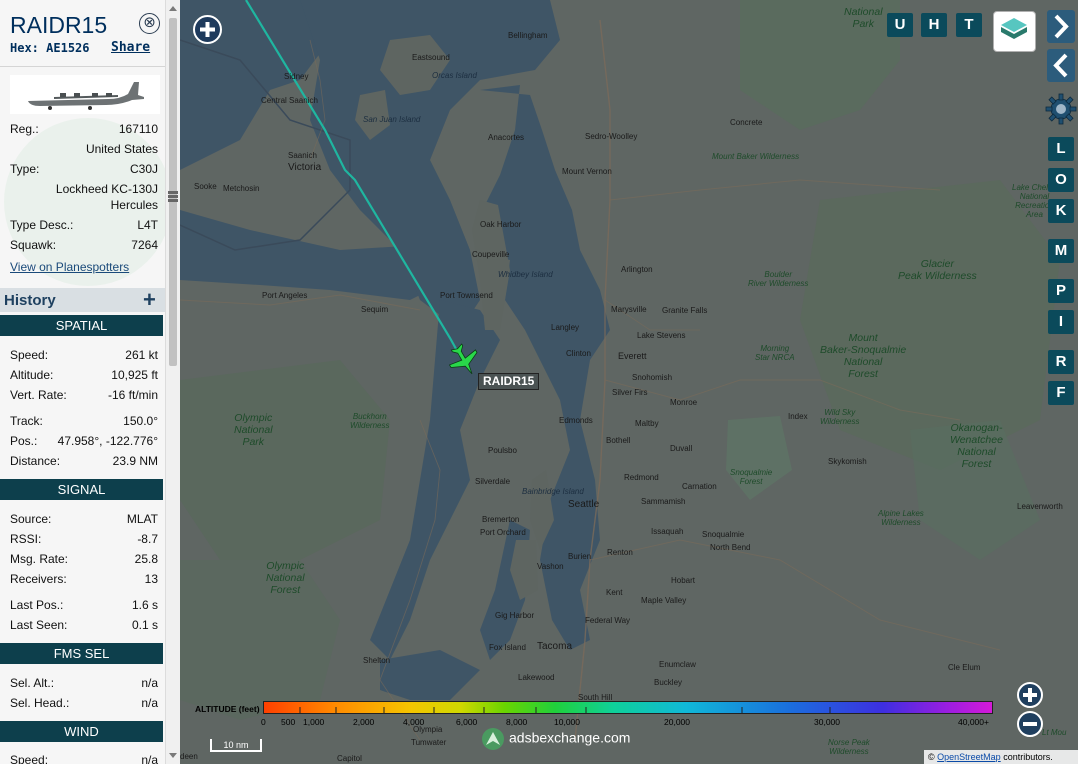  What do you see at coordinates (81, 653) in the screenshot?
I see `fms-header: FMS SEL` at bounding box center [81, 653].